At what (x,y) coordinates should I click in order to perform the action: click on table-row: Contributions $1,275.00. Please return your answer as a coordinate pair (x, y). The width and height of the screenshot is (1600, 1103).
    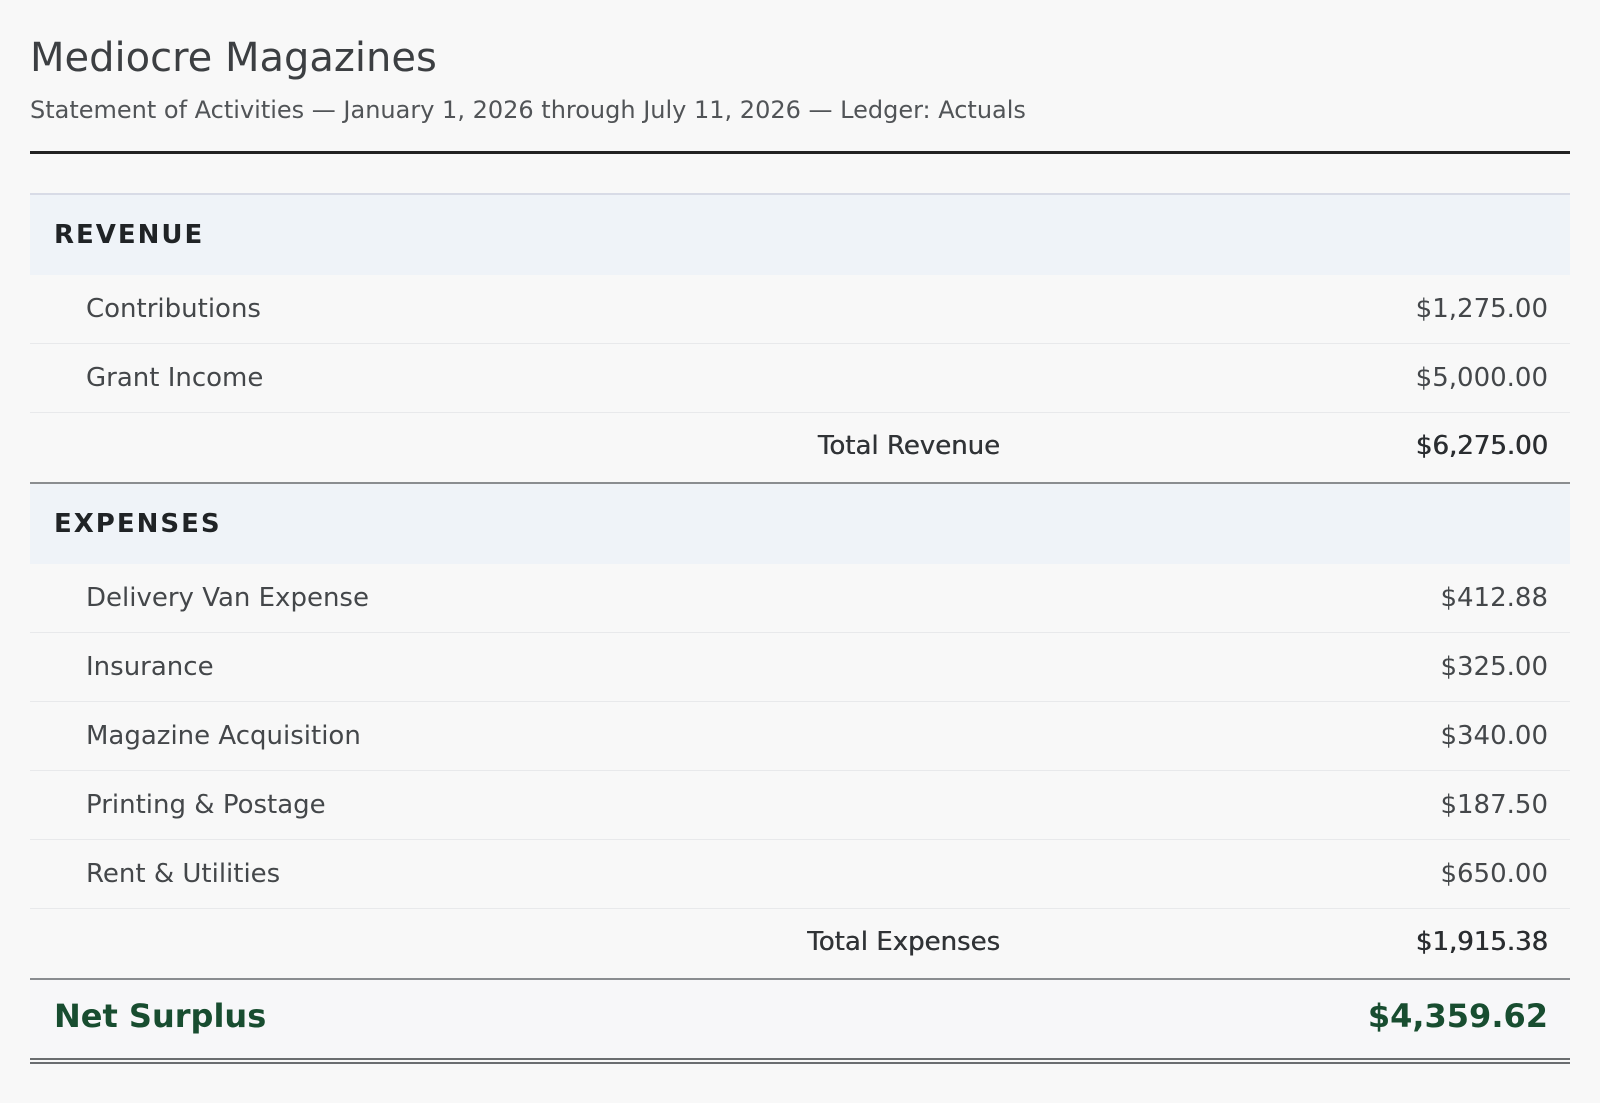
    Looking at the image, I should click on (800, 309).